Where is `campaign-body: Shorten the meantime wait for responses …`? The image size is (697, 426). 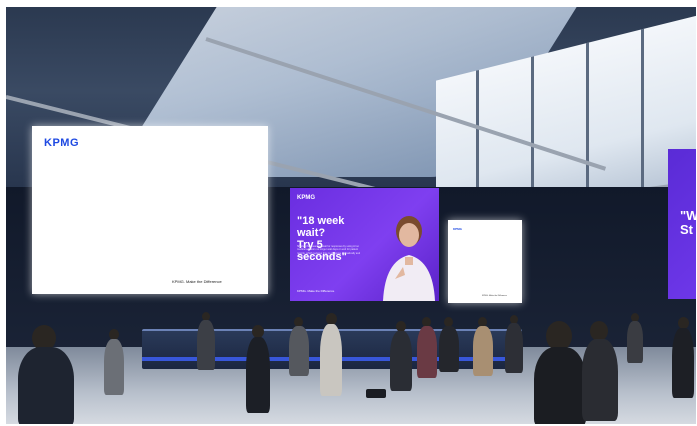 campaign-body: Shorten the meantime wait for responses … is located at coordinates (329, 252).